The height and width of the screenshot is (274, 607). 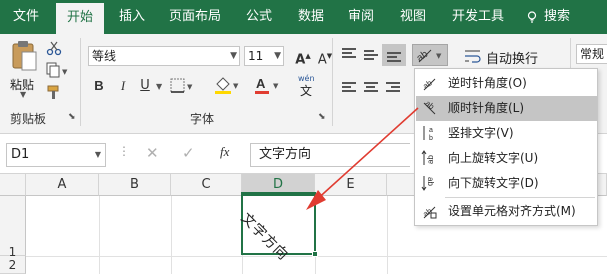 What do you see at coordinates (362, 158) in the screenshot?
I see `annotation-arrow` at bounding box center [362, 158].